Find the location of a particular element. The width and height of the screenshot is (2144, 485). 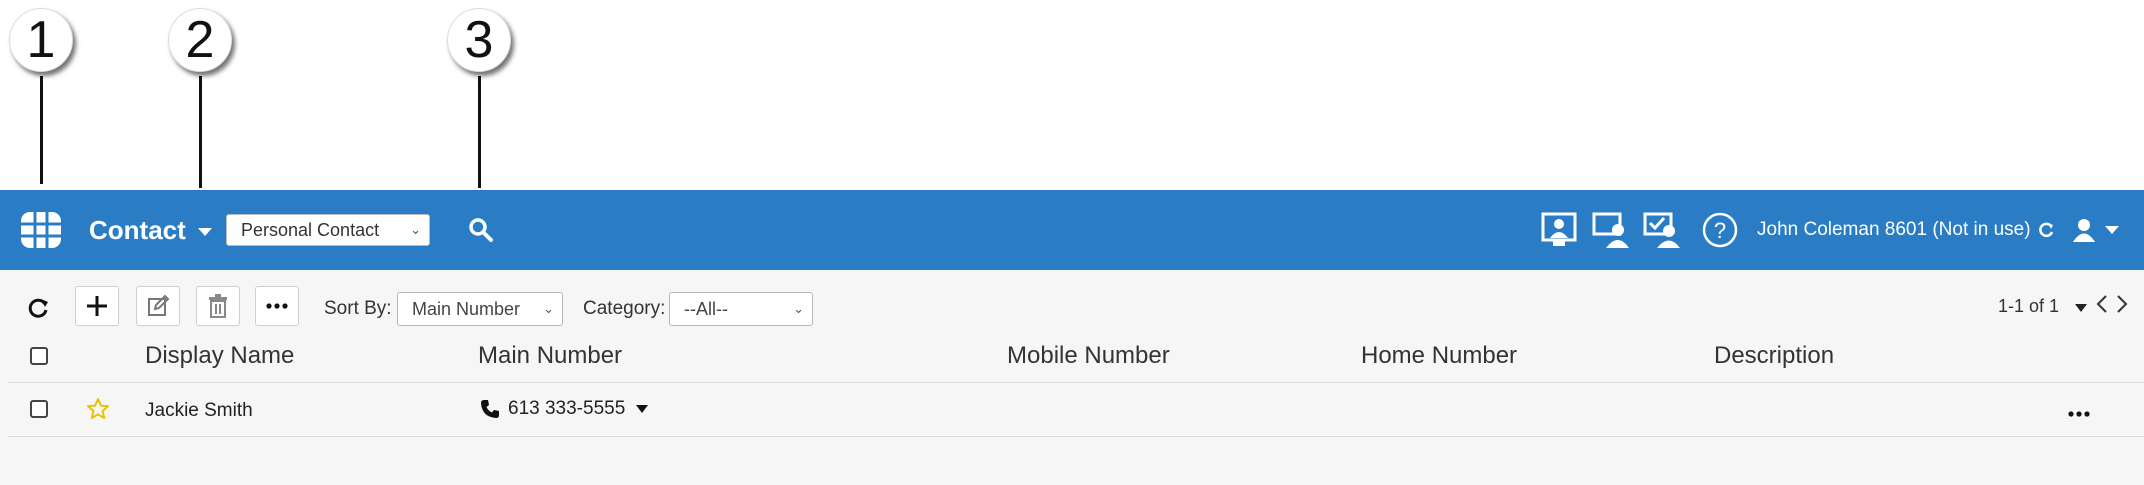

callout-number: 3 is located at coordinates (479, 40).